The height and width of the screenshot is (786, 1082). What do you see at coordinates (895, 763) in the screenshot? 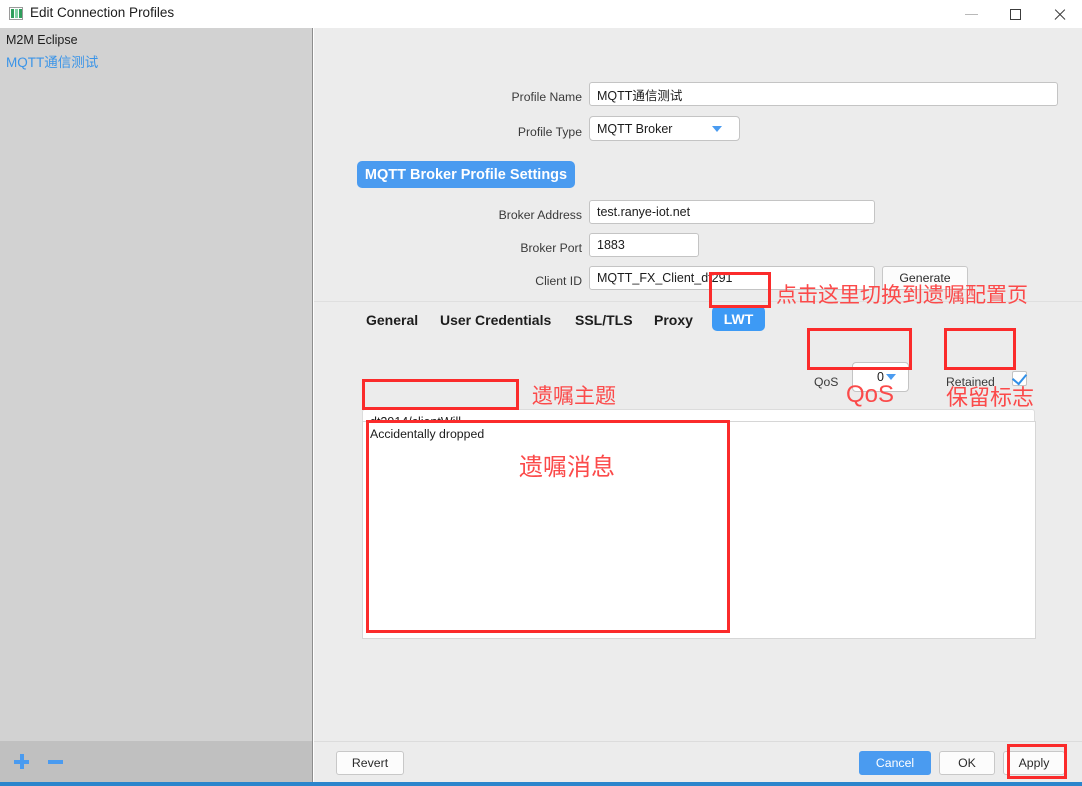
I see `cancel-button: Cancel` at bounding box center [895, 763].